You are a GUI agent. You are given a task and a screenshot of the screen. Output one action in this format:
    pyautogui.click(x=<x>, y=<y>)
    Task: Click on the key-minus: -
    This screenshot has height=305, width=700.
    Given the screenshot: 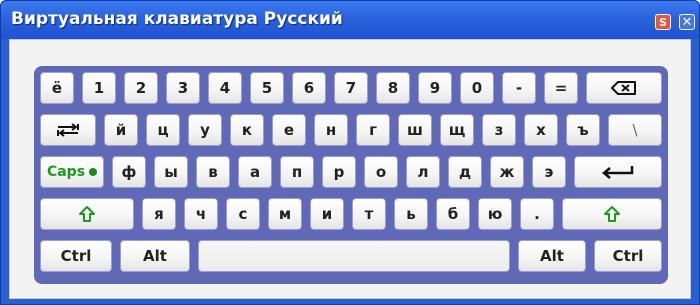 What is the action you would take?
    pyautogui.click(x=519, y=88)
    